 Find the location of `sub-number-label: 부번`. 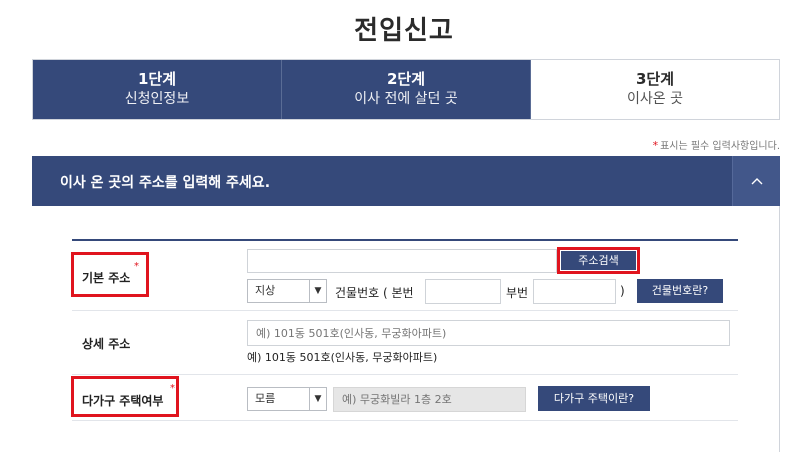

sub-number-label: 부번 is located at coordinates (517, 293).